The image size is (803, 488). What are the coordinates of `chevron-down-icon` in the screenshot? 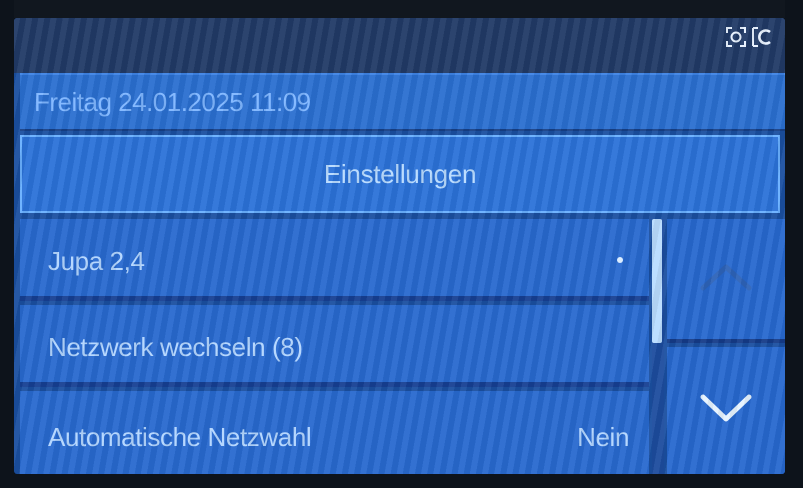 It's located at (726, 410).